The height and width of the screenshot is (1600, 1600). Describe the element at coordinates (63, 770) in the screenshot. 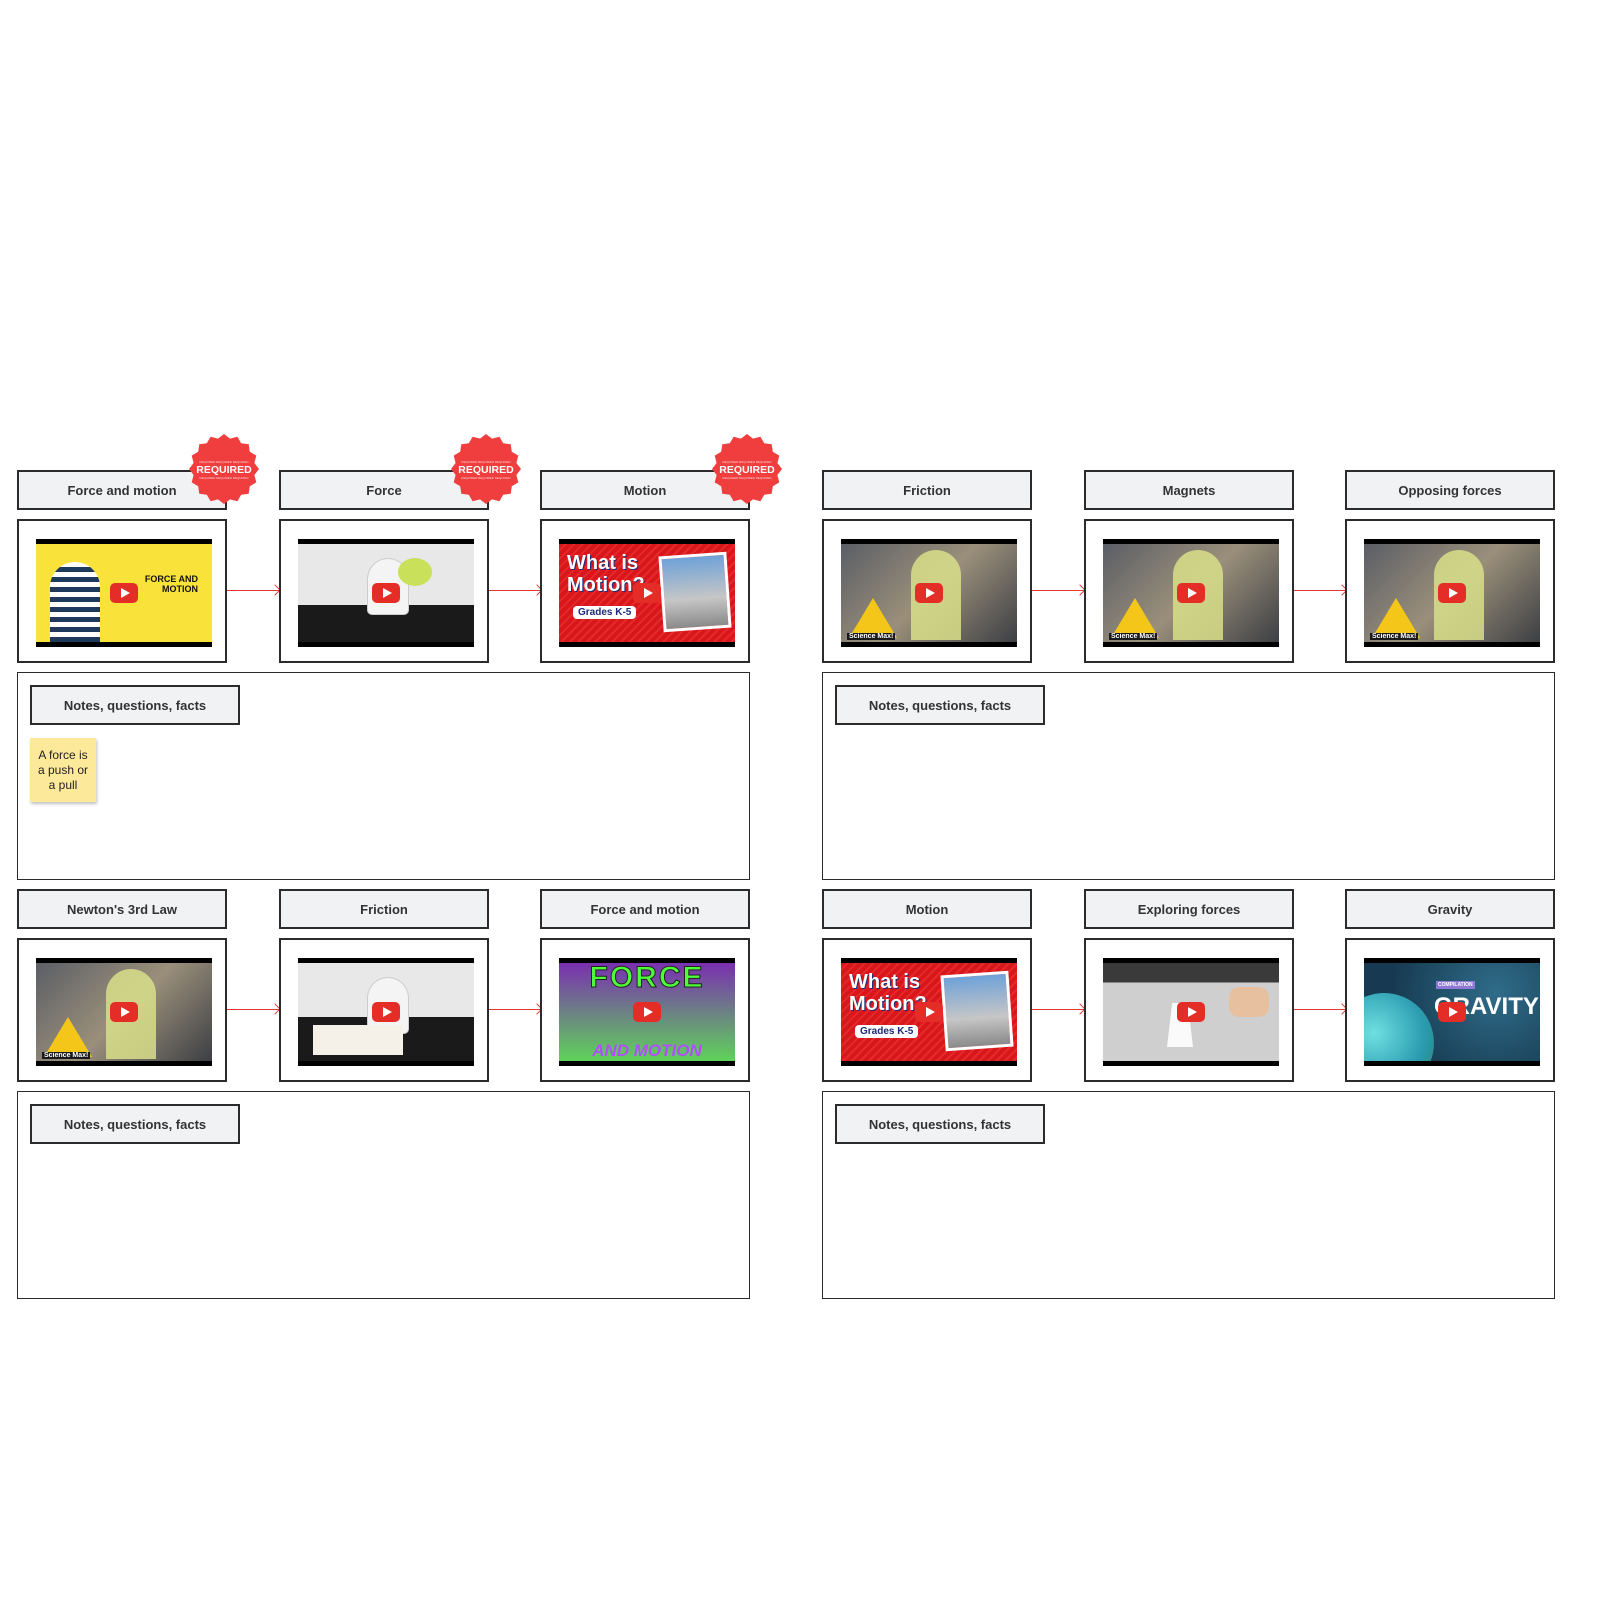

I see `sticky-note: A force is a push or a pull` at that location.